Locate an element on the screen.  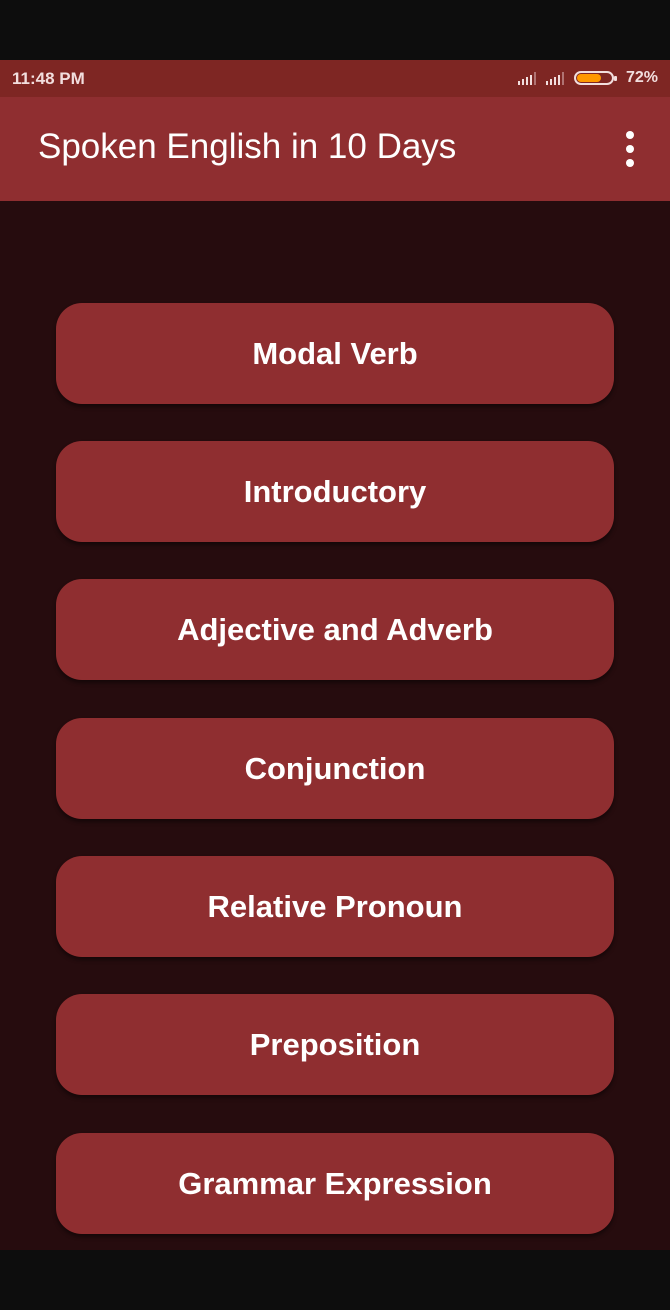
status-bar: 11:48 PM 72% is located at coordinates (335, 78).